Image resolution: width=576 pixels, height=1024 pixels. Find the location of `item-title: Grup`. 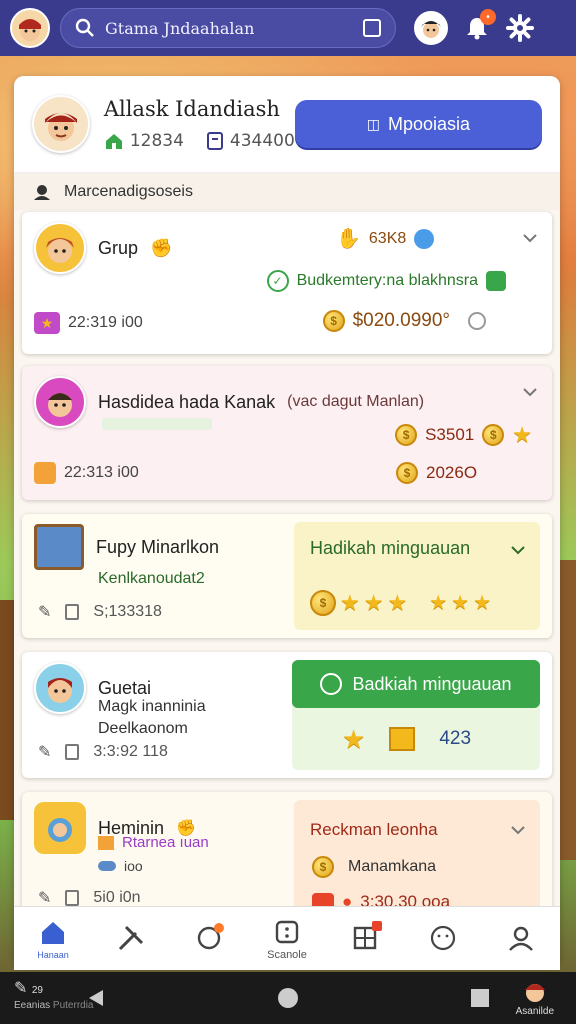

item-title: Grup is located at coordinates (118, 247).